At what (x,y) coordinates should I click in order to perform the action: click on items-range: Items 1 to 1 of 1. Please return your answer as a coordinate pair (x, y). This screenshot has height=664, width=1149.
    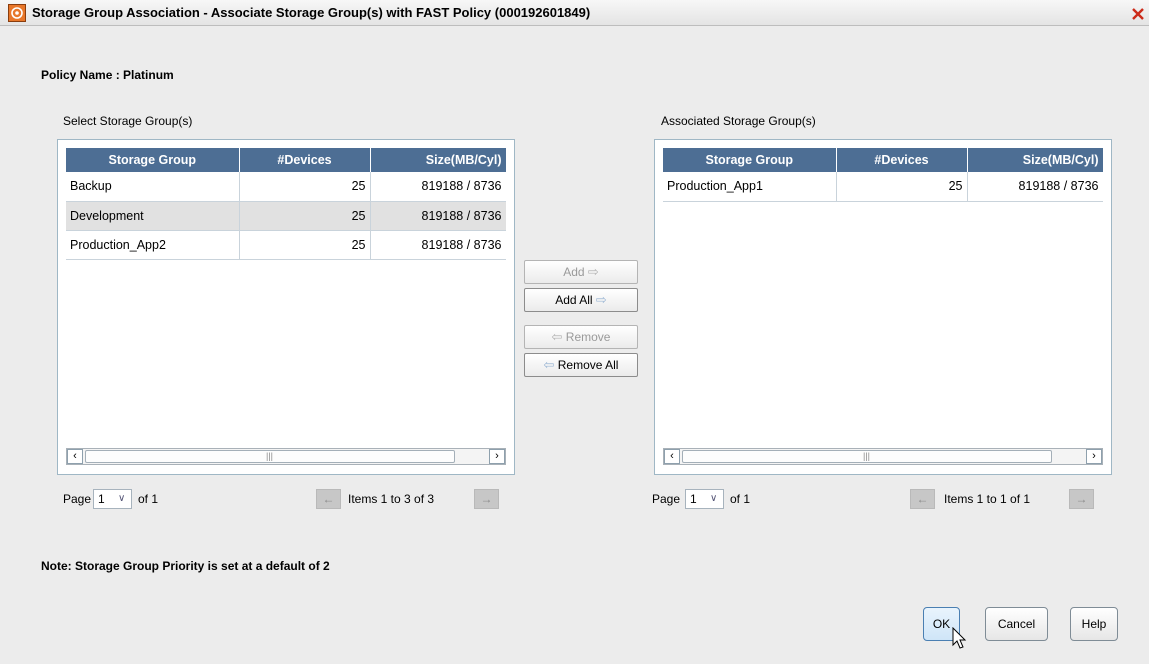
    Looking at the image, I should click on (987, 499).